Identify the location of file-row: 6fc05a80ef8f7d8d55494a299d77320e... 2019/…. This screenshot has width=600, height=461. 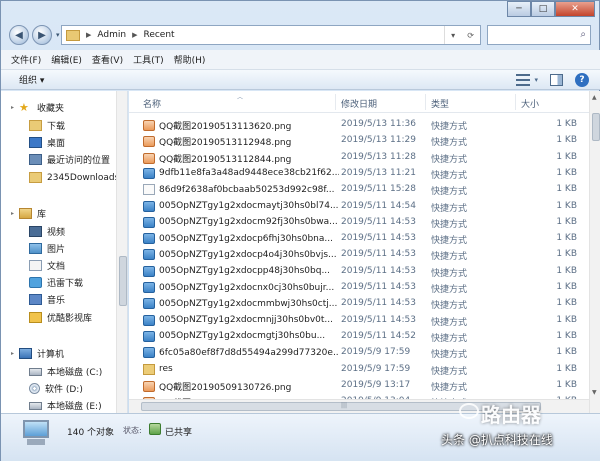
(359, 353).